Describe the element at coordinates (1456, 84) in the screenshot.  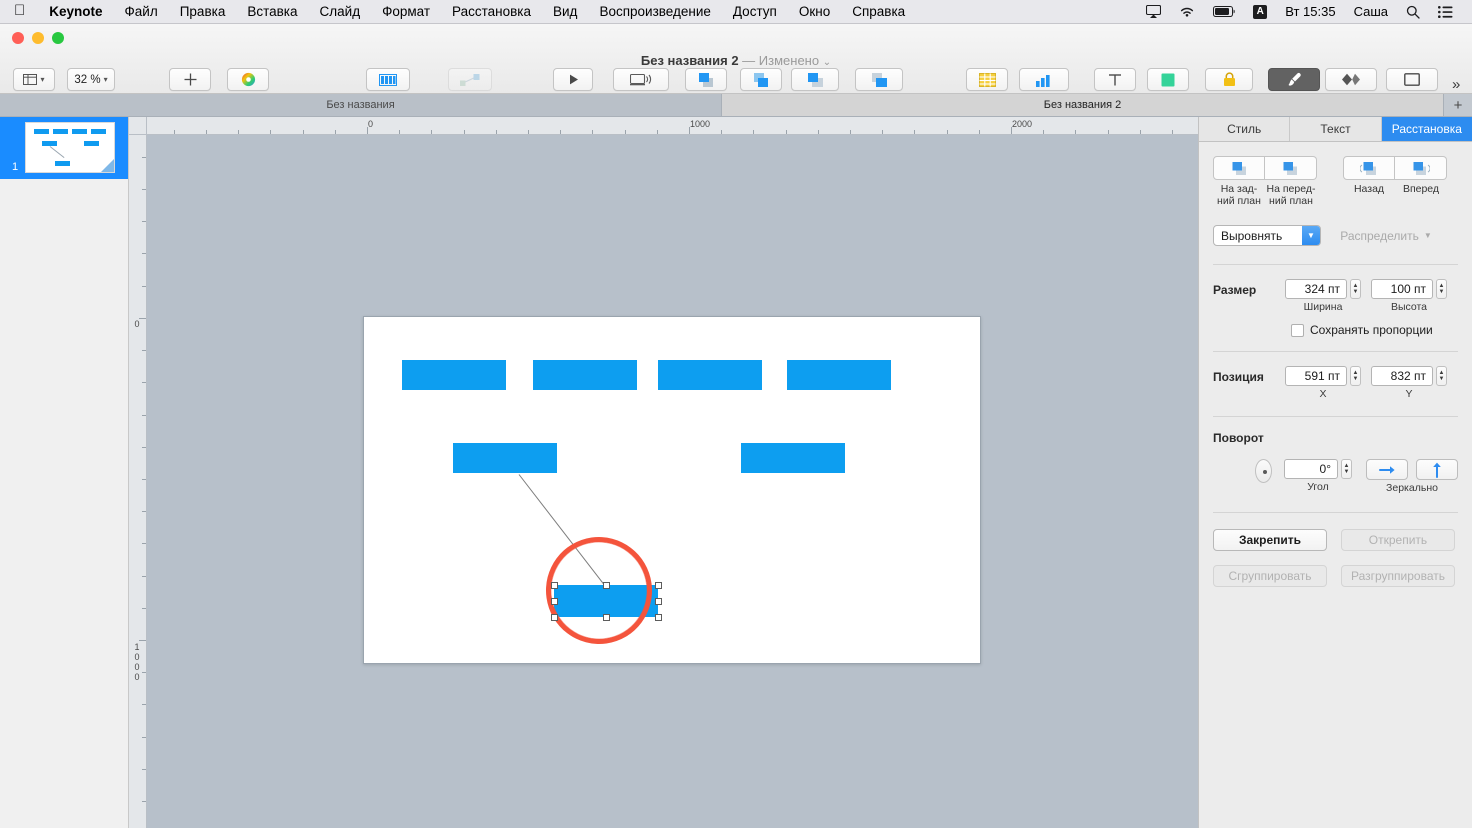
I see `toolbar-overflow: »` at that location.